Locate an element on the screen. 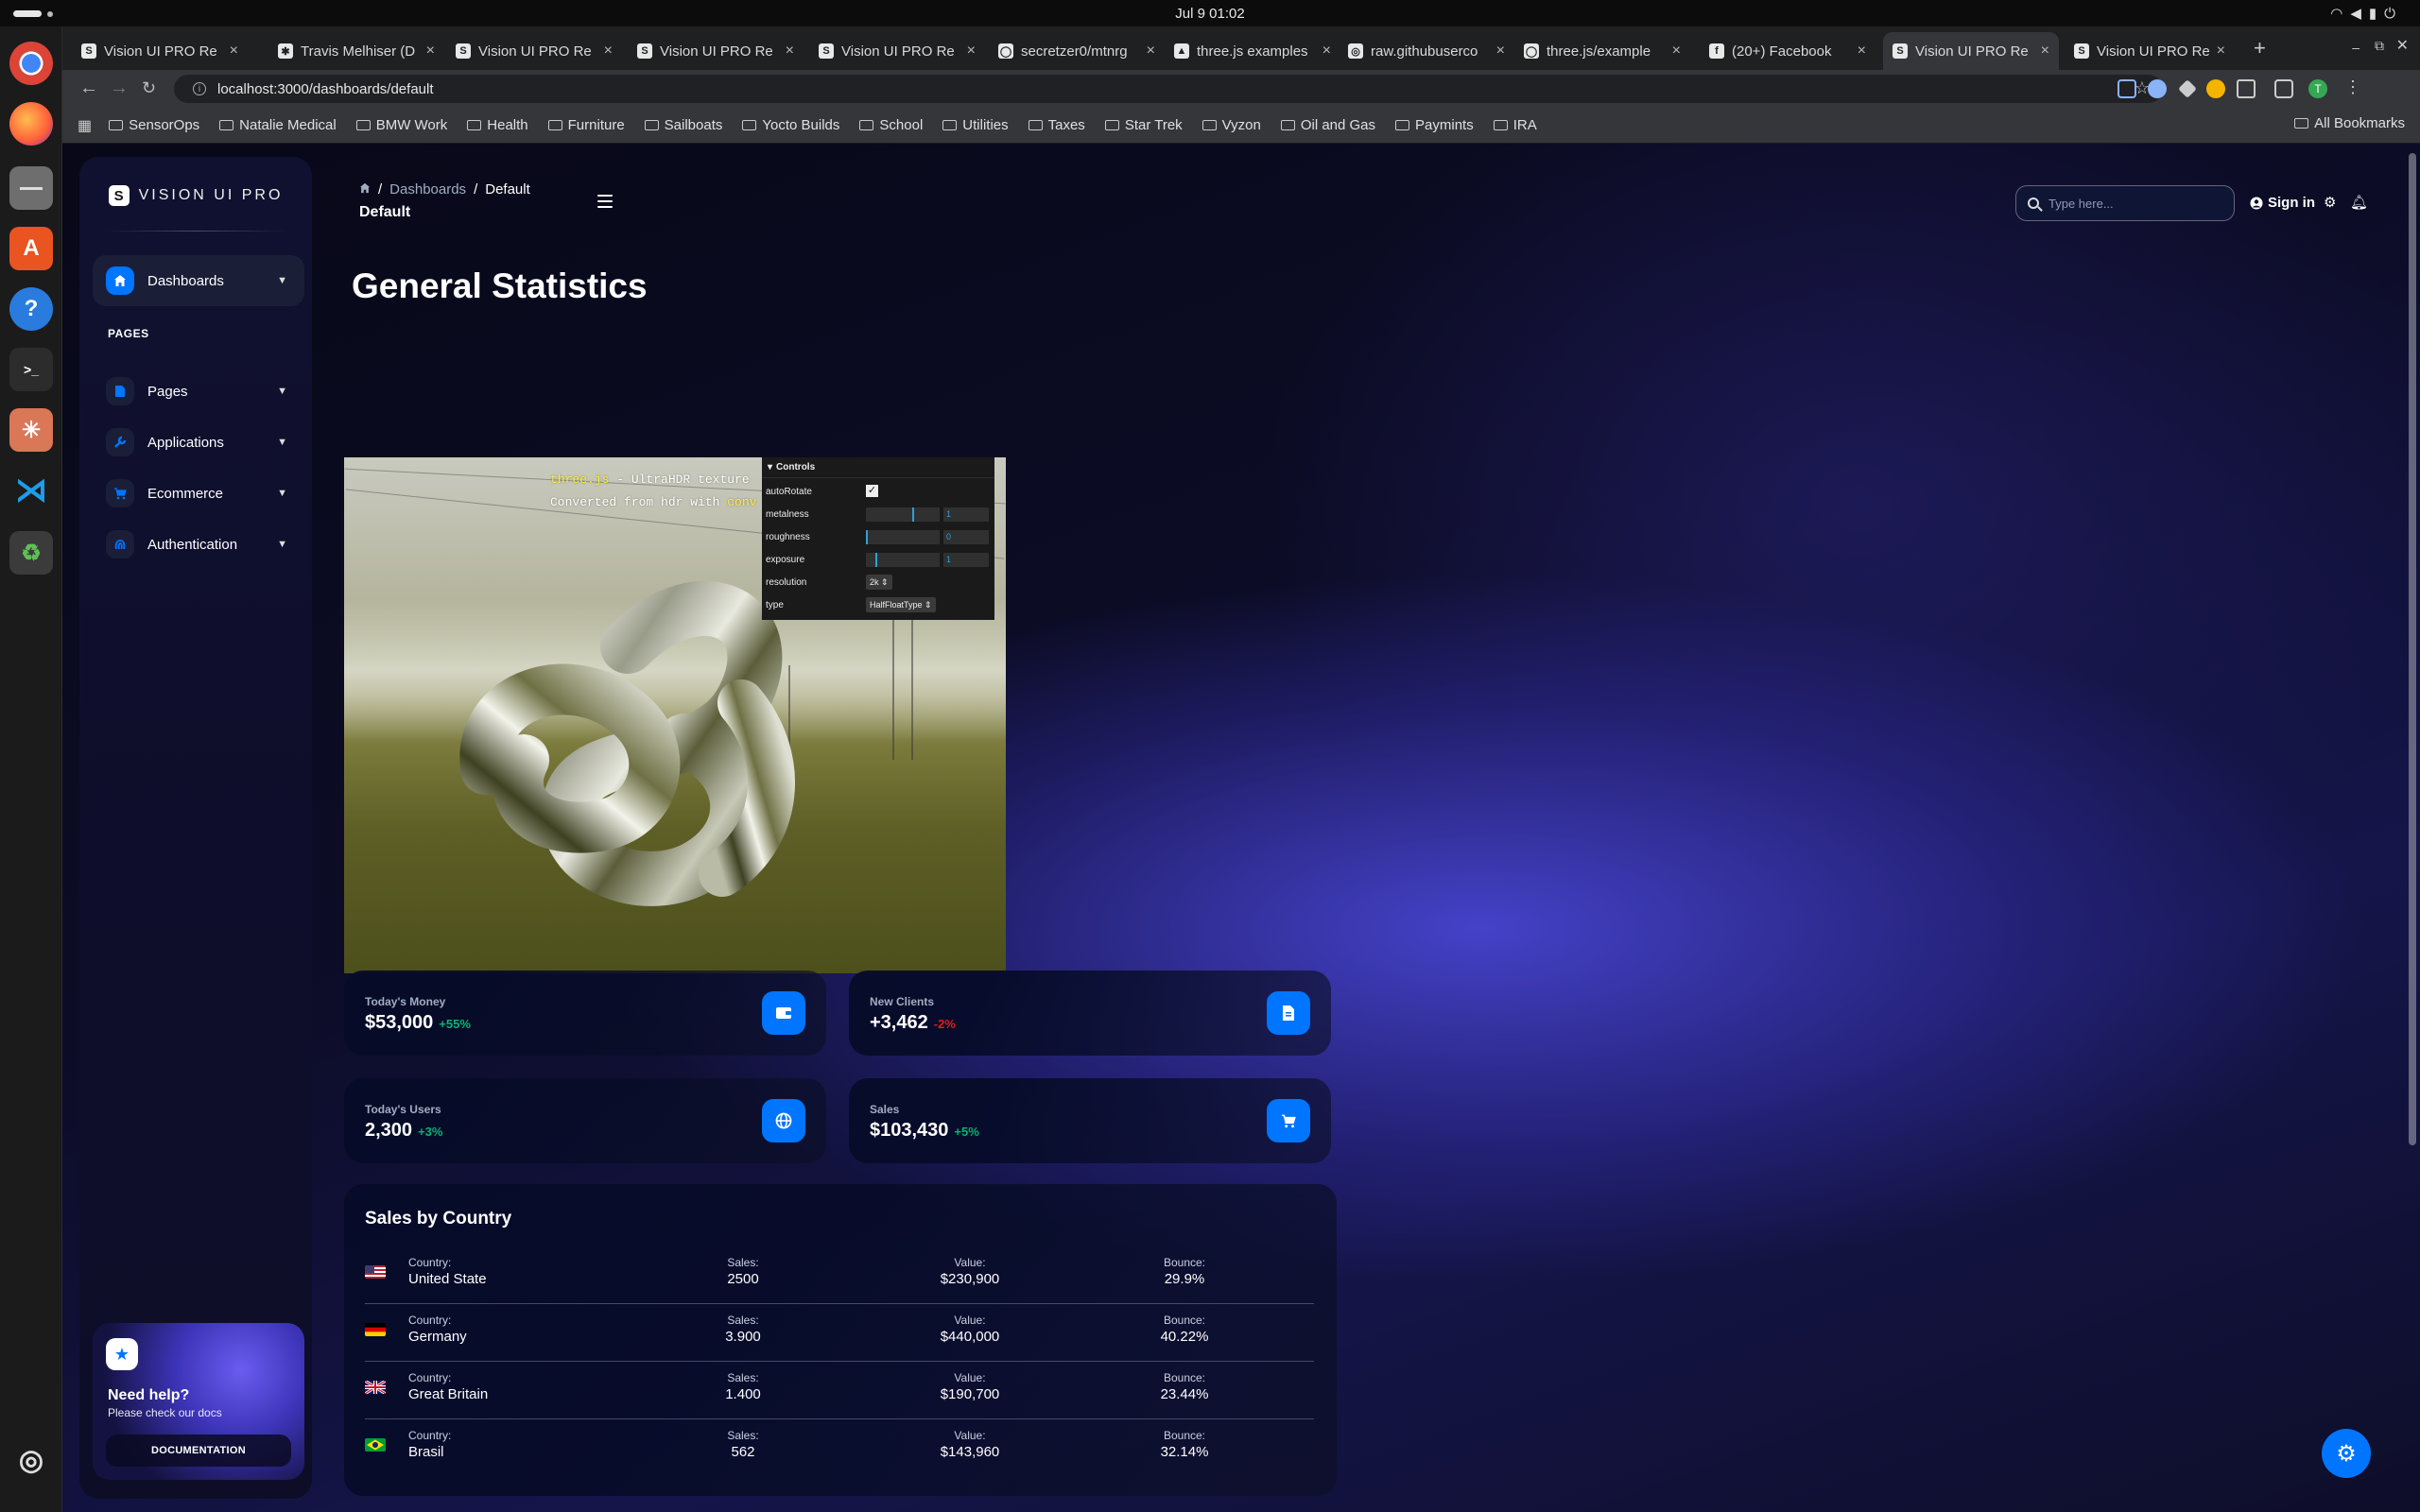 The width and height of the screenshot is (2420, 1512). settings-gear-icon: ⚙ is located at coordinates (2330, 202).